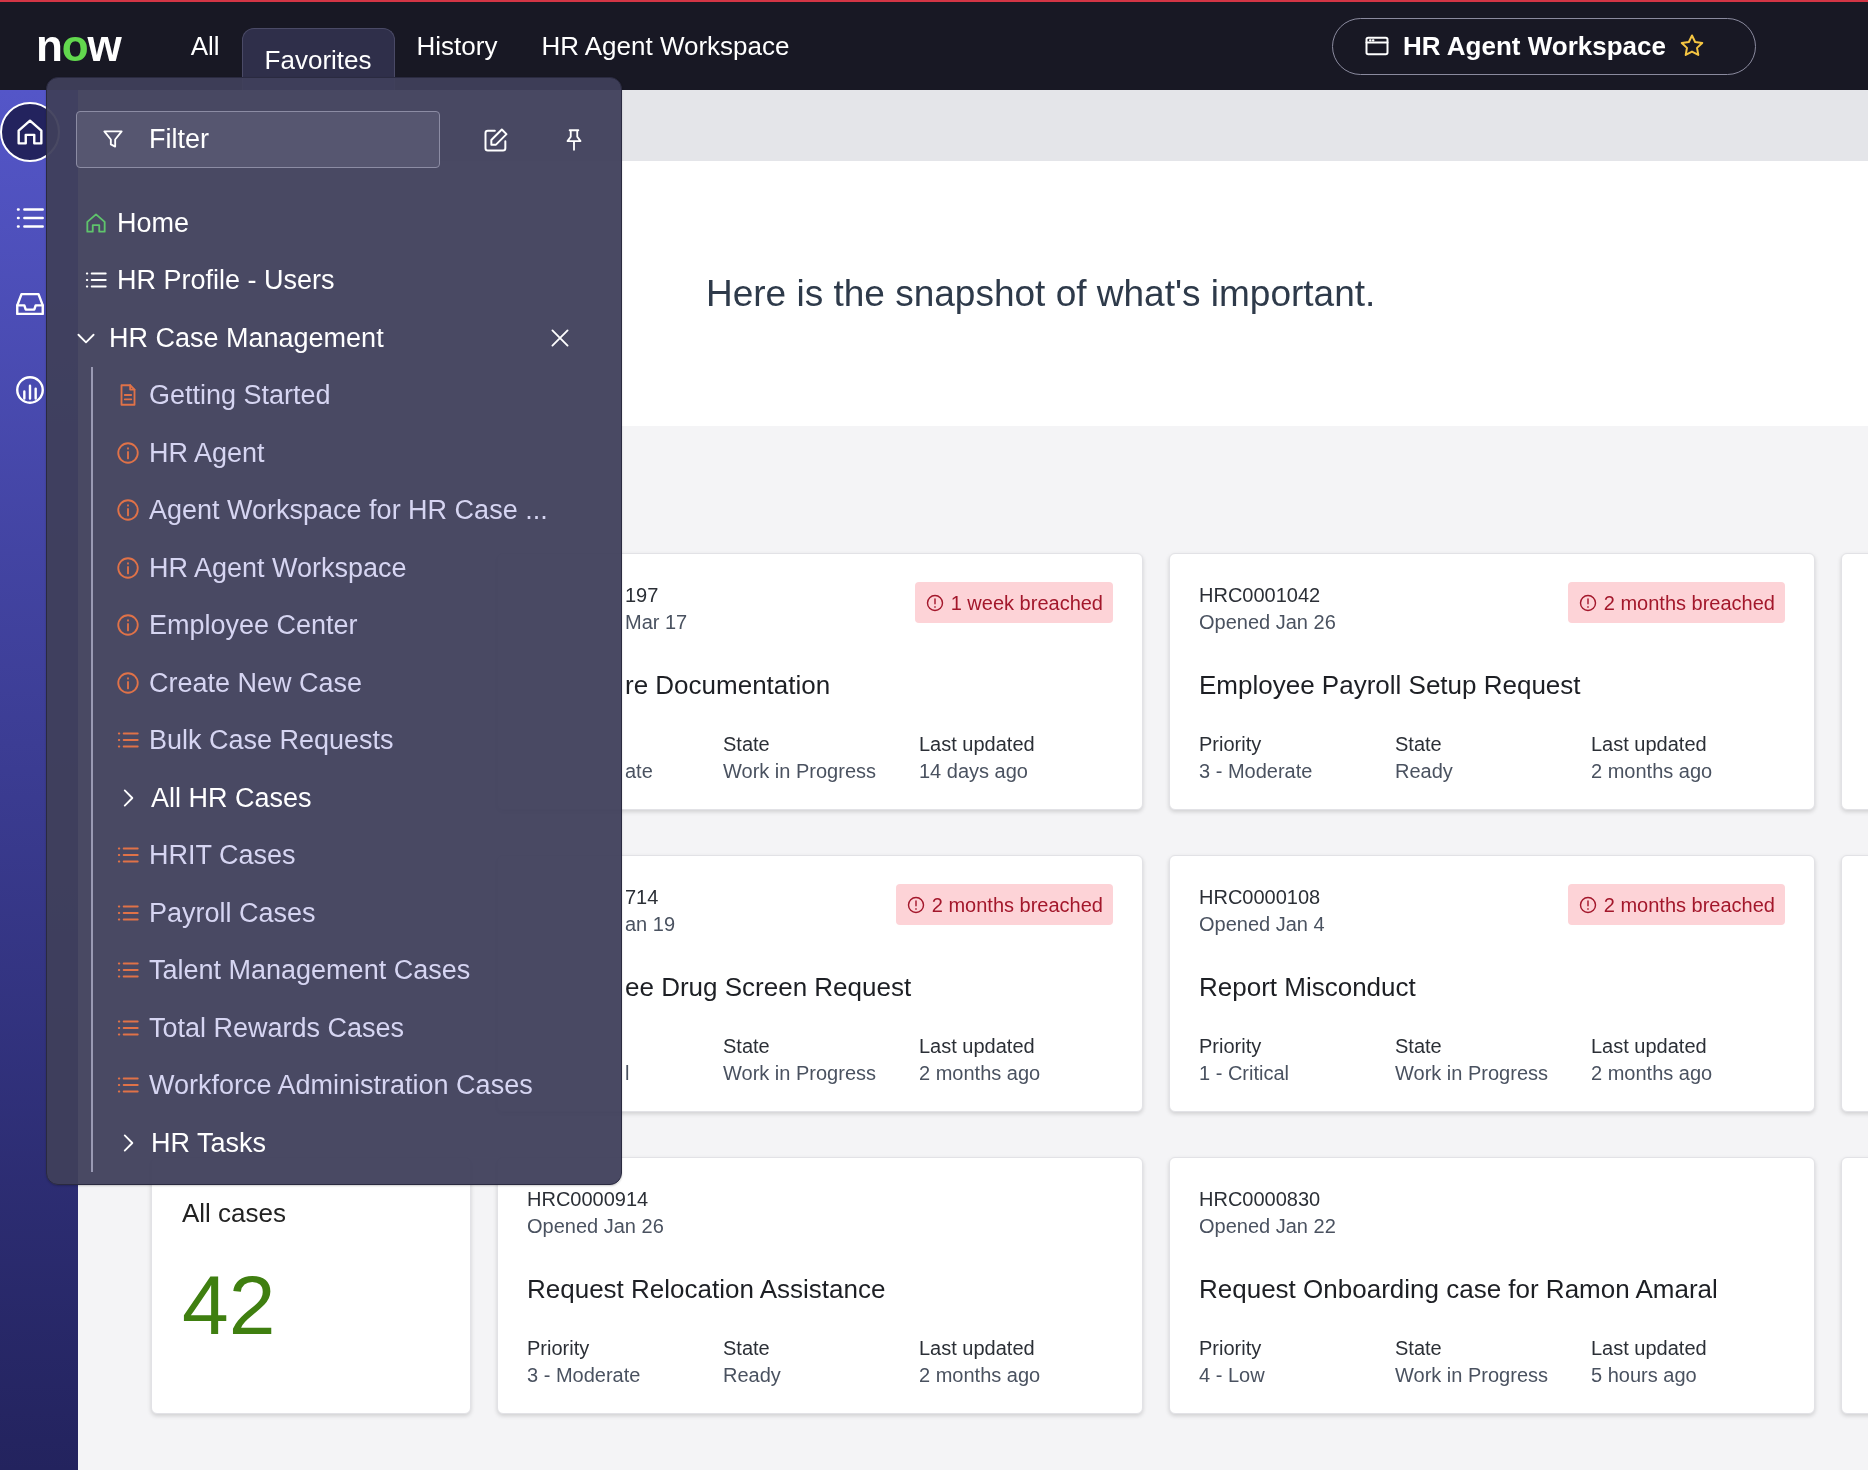 This screenshot has width=1868, height=1470. Describe the element at coordinates (136, 222) in the screenshot. I see `menu-item: Home` at that location.